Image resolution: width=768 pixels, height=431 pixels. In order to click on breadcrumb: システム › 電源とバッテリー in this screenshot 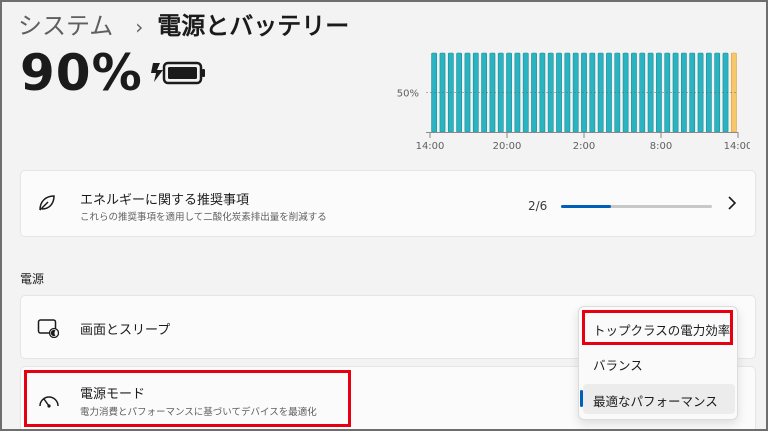, I will do `click(183, 23)`.